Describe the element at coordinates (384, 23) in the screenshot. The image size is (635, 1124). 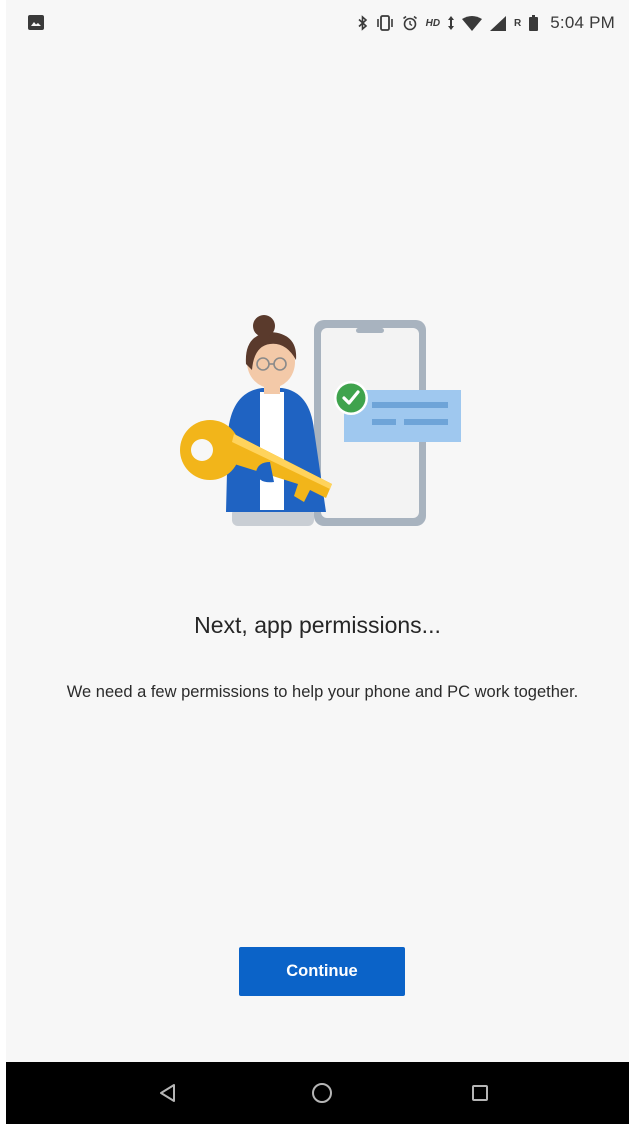
I see `vibrate-icon` at that location.